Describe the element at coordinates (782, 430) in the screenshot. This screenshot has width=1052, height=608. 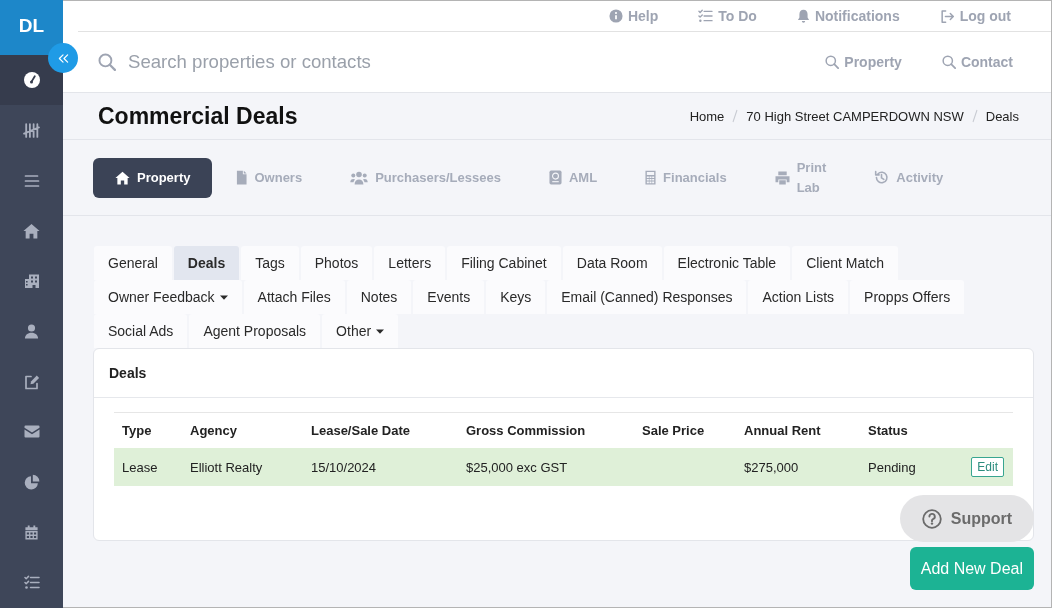
I see `column-header: Annual Rent` at that location.